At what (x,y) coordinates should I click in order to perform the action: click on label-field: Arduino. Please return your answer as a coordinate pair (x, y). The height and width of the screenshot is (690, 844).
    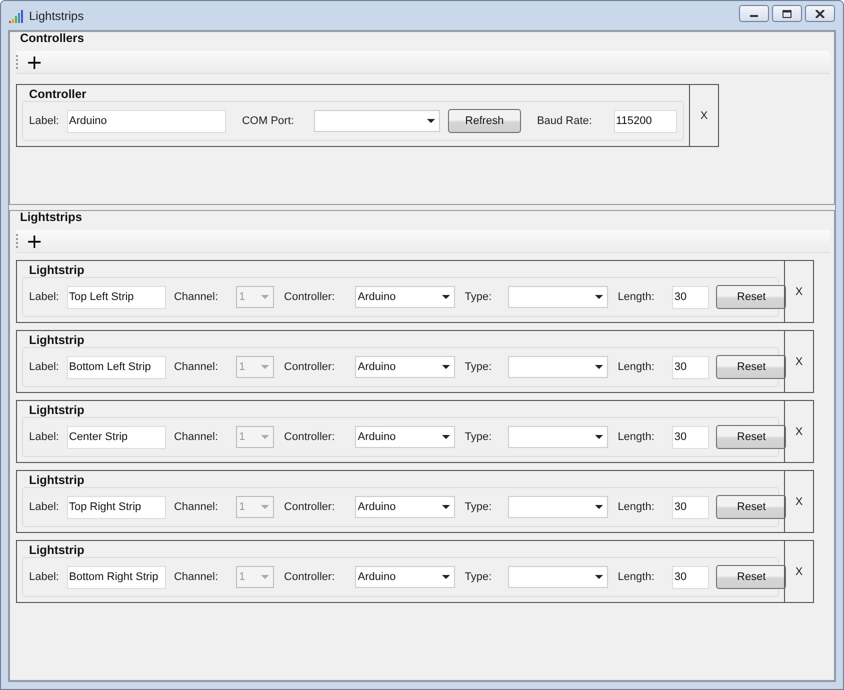
    Looking at the image, I should click on (146, 121).